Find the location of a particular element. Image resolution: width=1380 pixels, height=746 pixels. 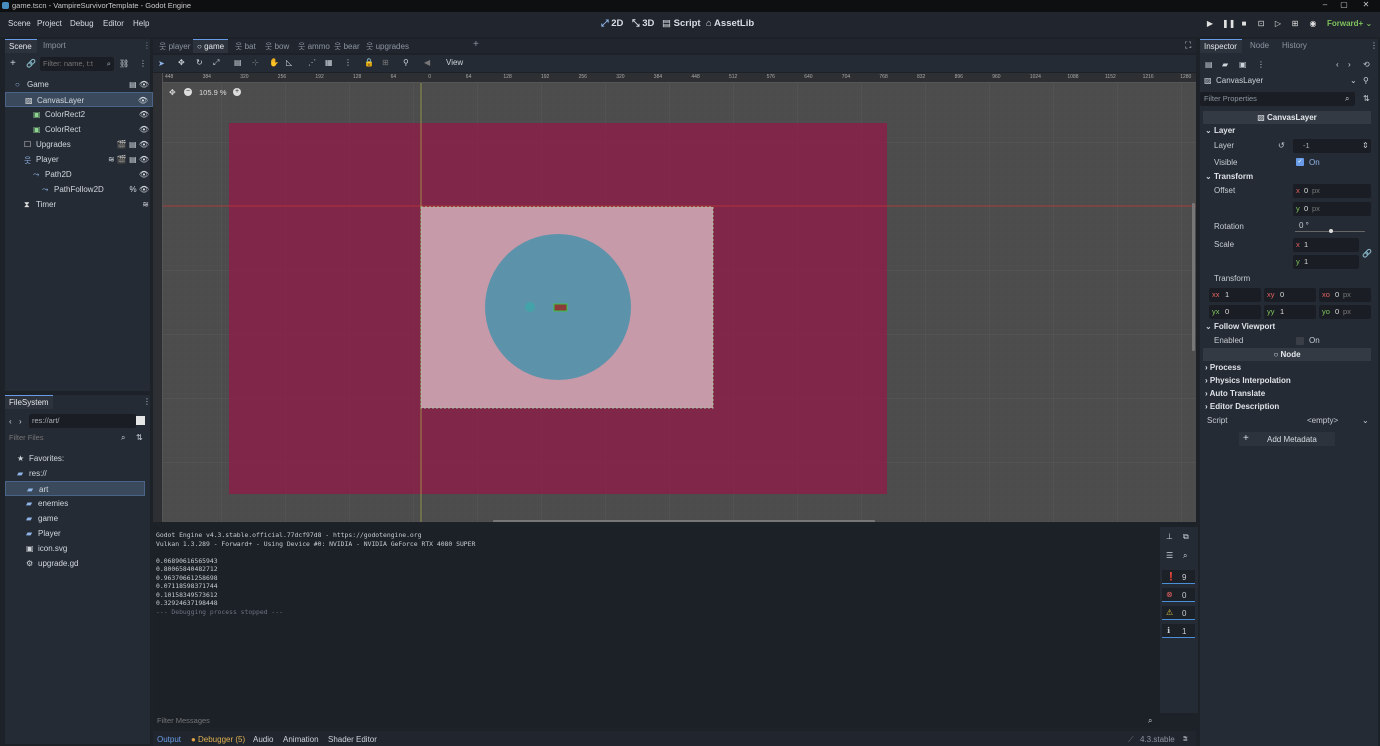

filter-messages-input is located at coordinates (603, 720).